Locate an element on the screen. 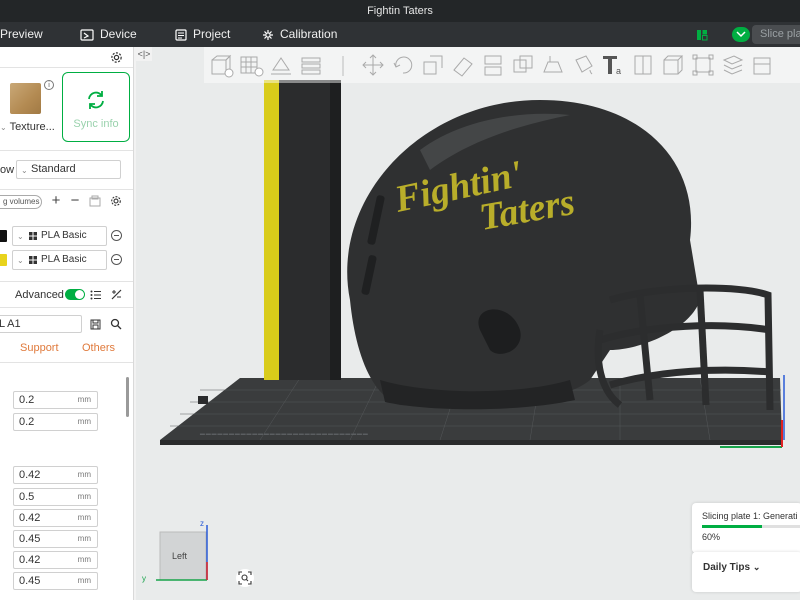 This screenshot has height=600, width=800. variable-layer-icon is located at coordinates (763, 65).